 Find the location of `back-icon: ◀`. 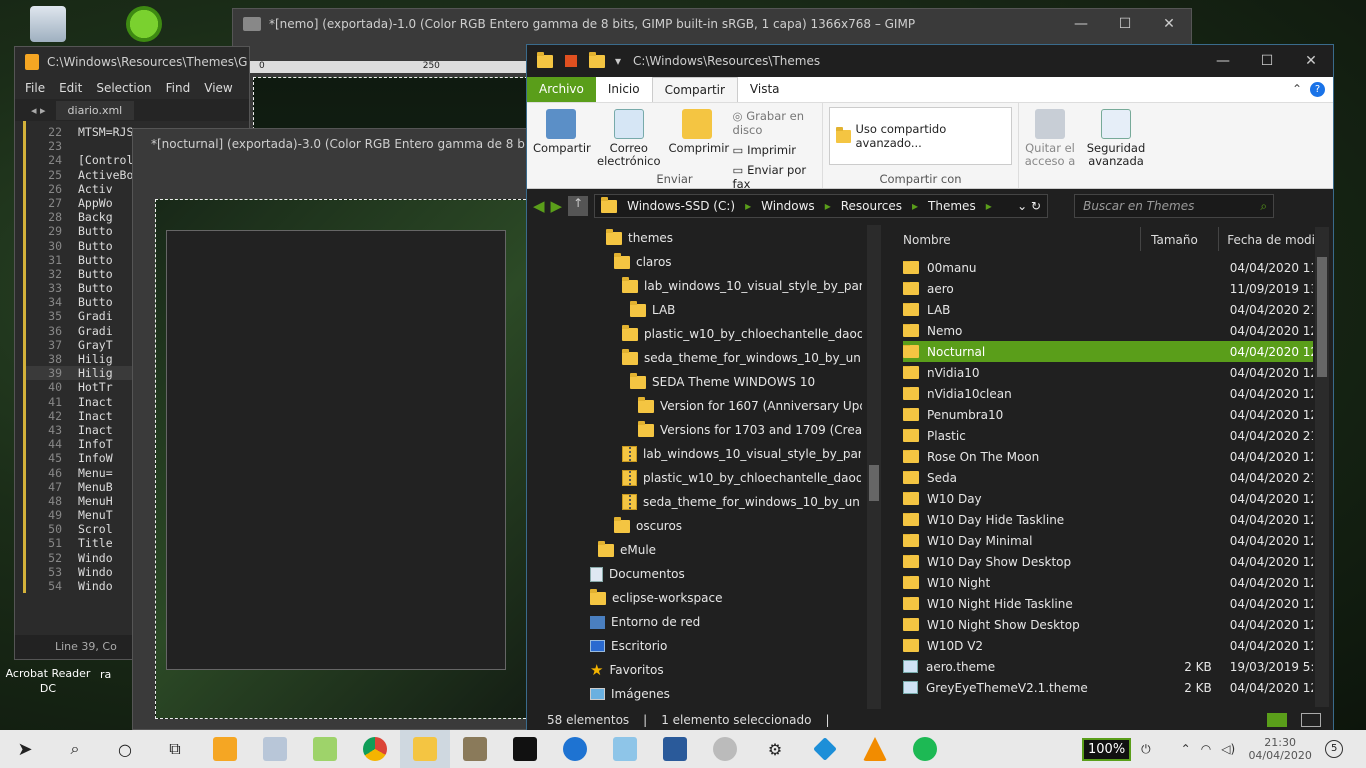

back-icon: ◀ is located at coordinates (539, 206).